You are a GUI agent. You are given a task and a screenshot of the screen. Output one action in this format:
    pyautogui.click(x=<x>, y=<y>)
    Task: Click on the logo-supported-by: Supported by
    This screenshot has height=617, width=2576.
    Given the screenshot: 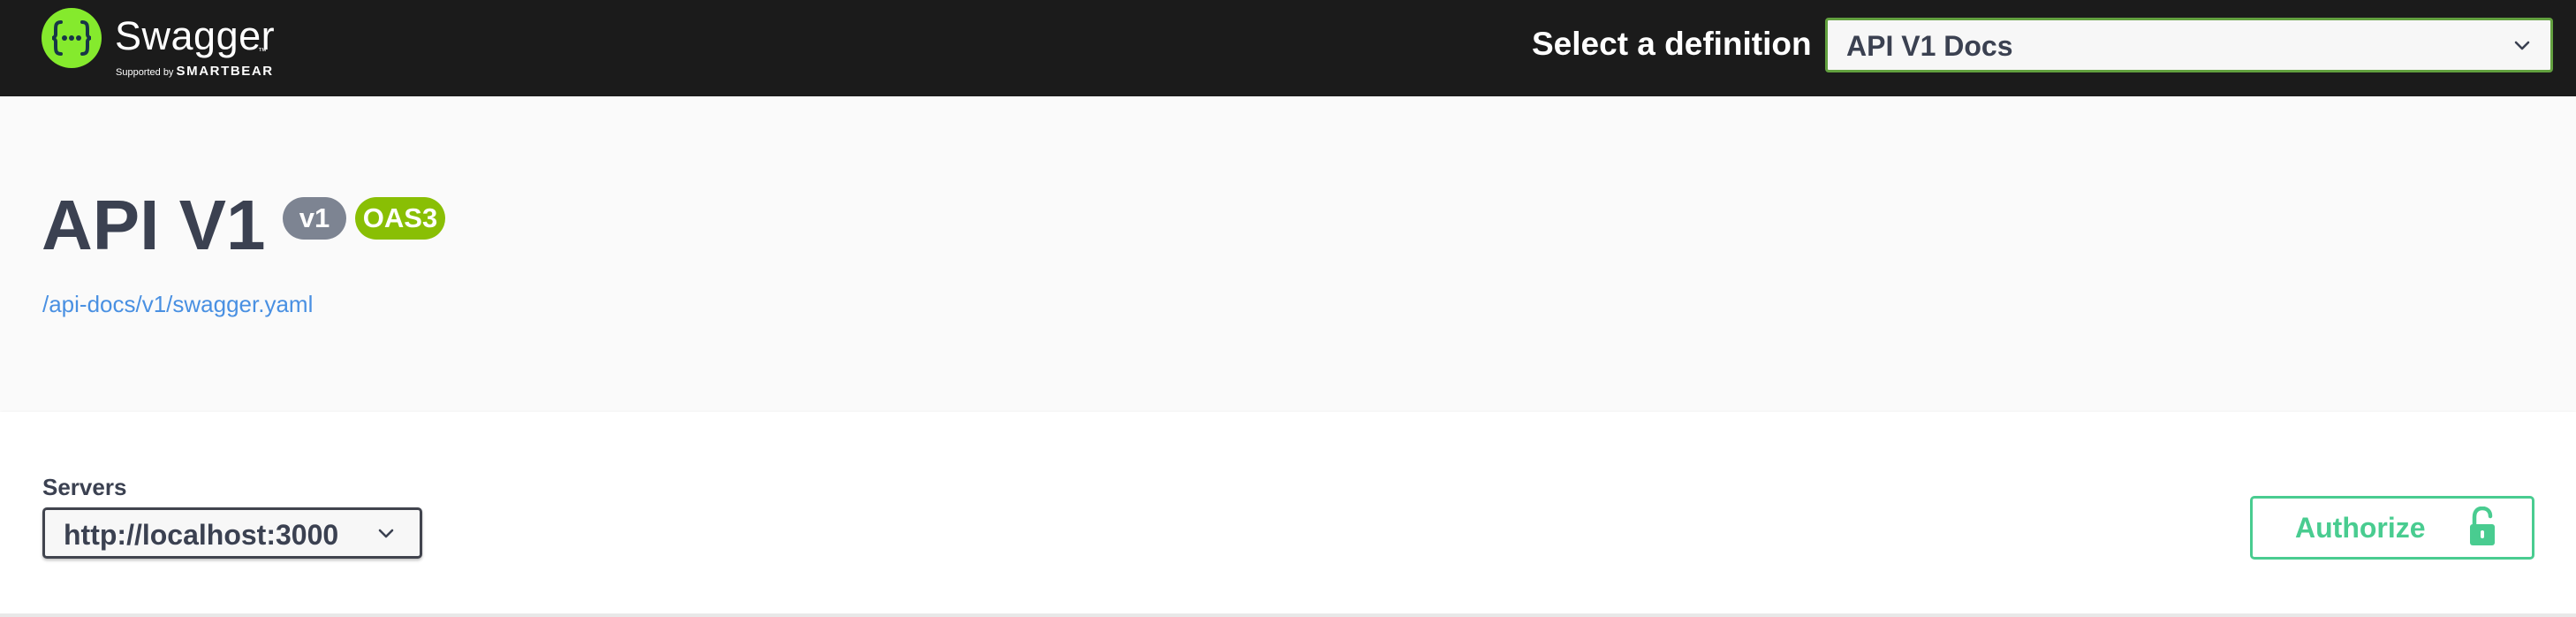 What is the action you would take?
    pyautogui.click(x=145, y=72)
    